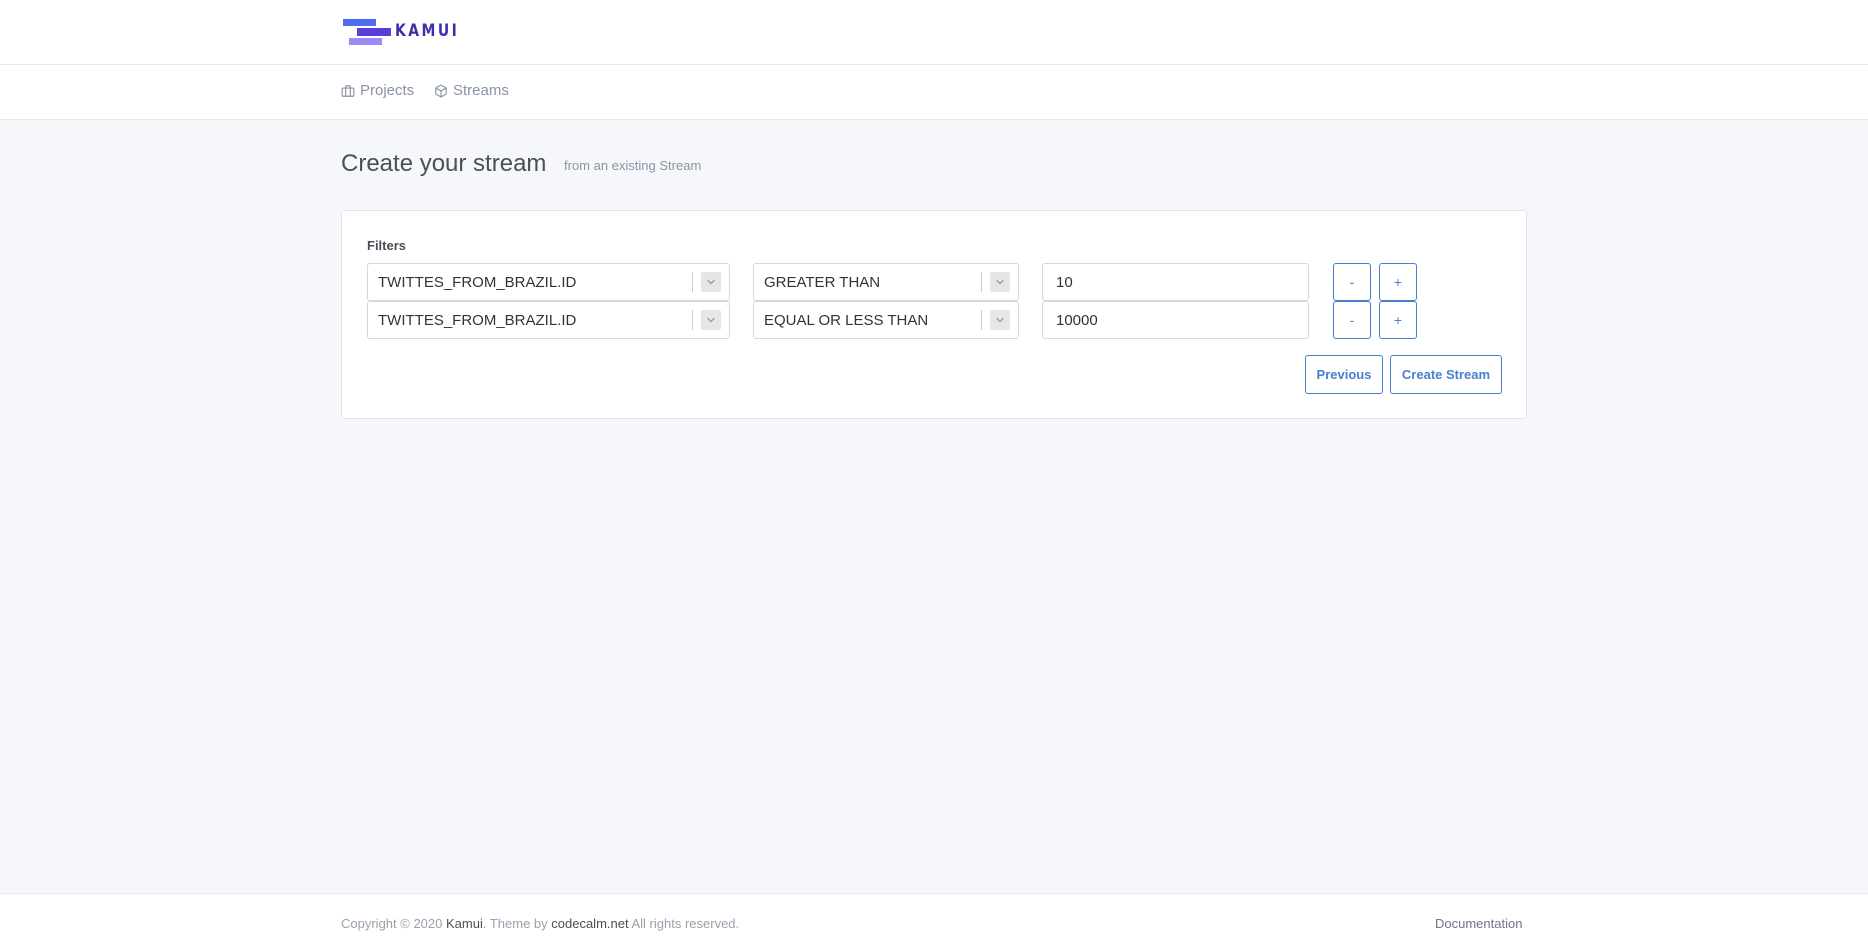 This screenshot has width=1868, height=947. Describe the element at coordinates (444, 163) in the screenshot. I see `page-title: Create your stream` at that location.